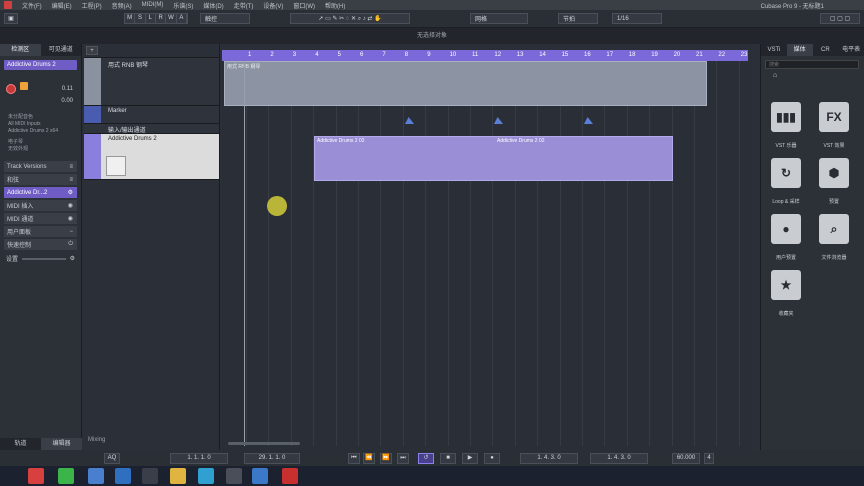  Describe the element at coordinates (40, 244) in the screenshot. I see `section-quick-controls: 快速控制 ⏻` at that location.